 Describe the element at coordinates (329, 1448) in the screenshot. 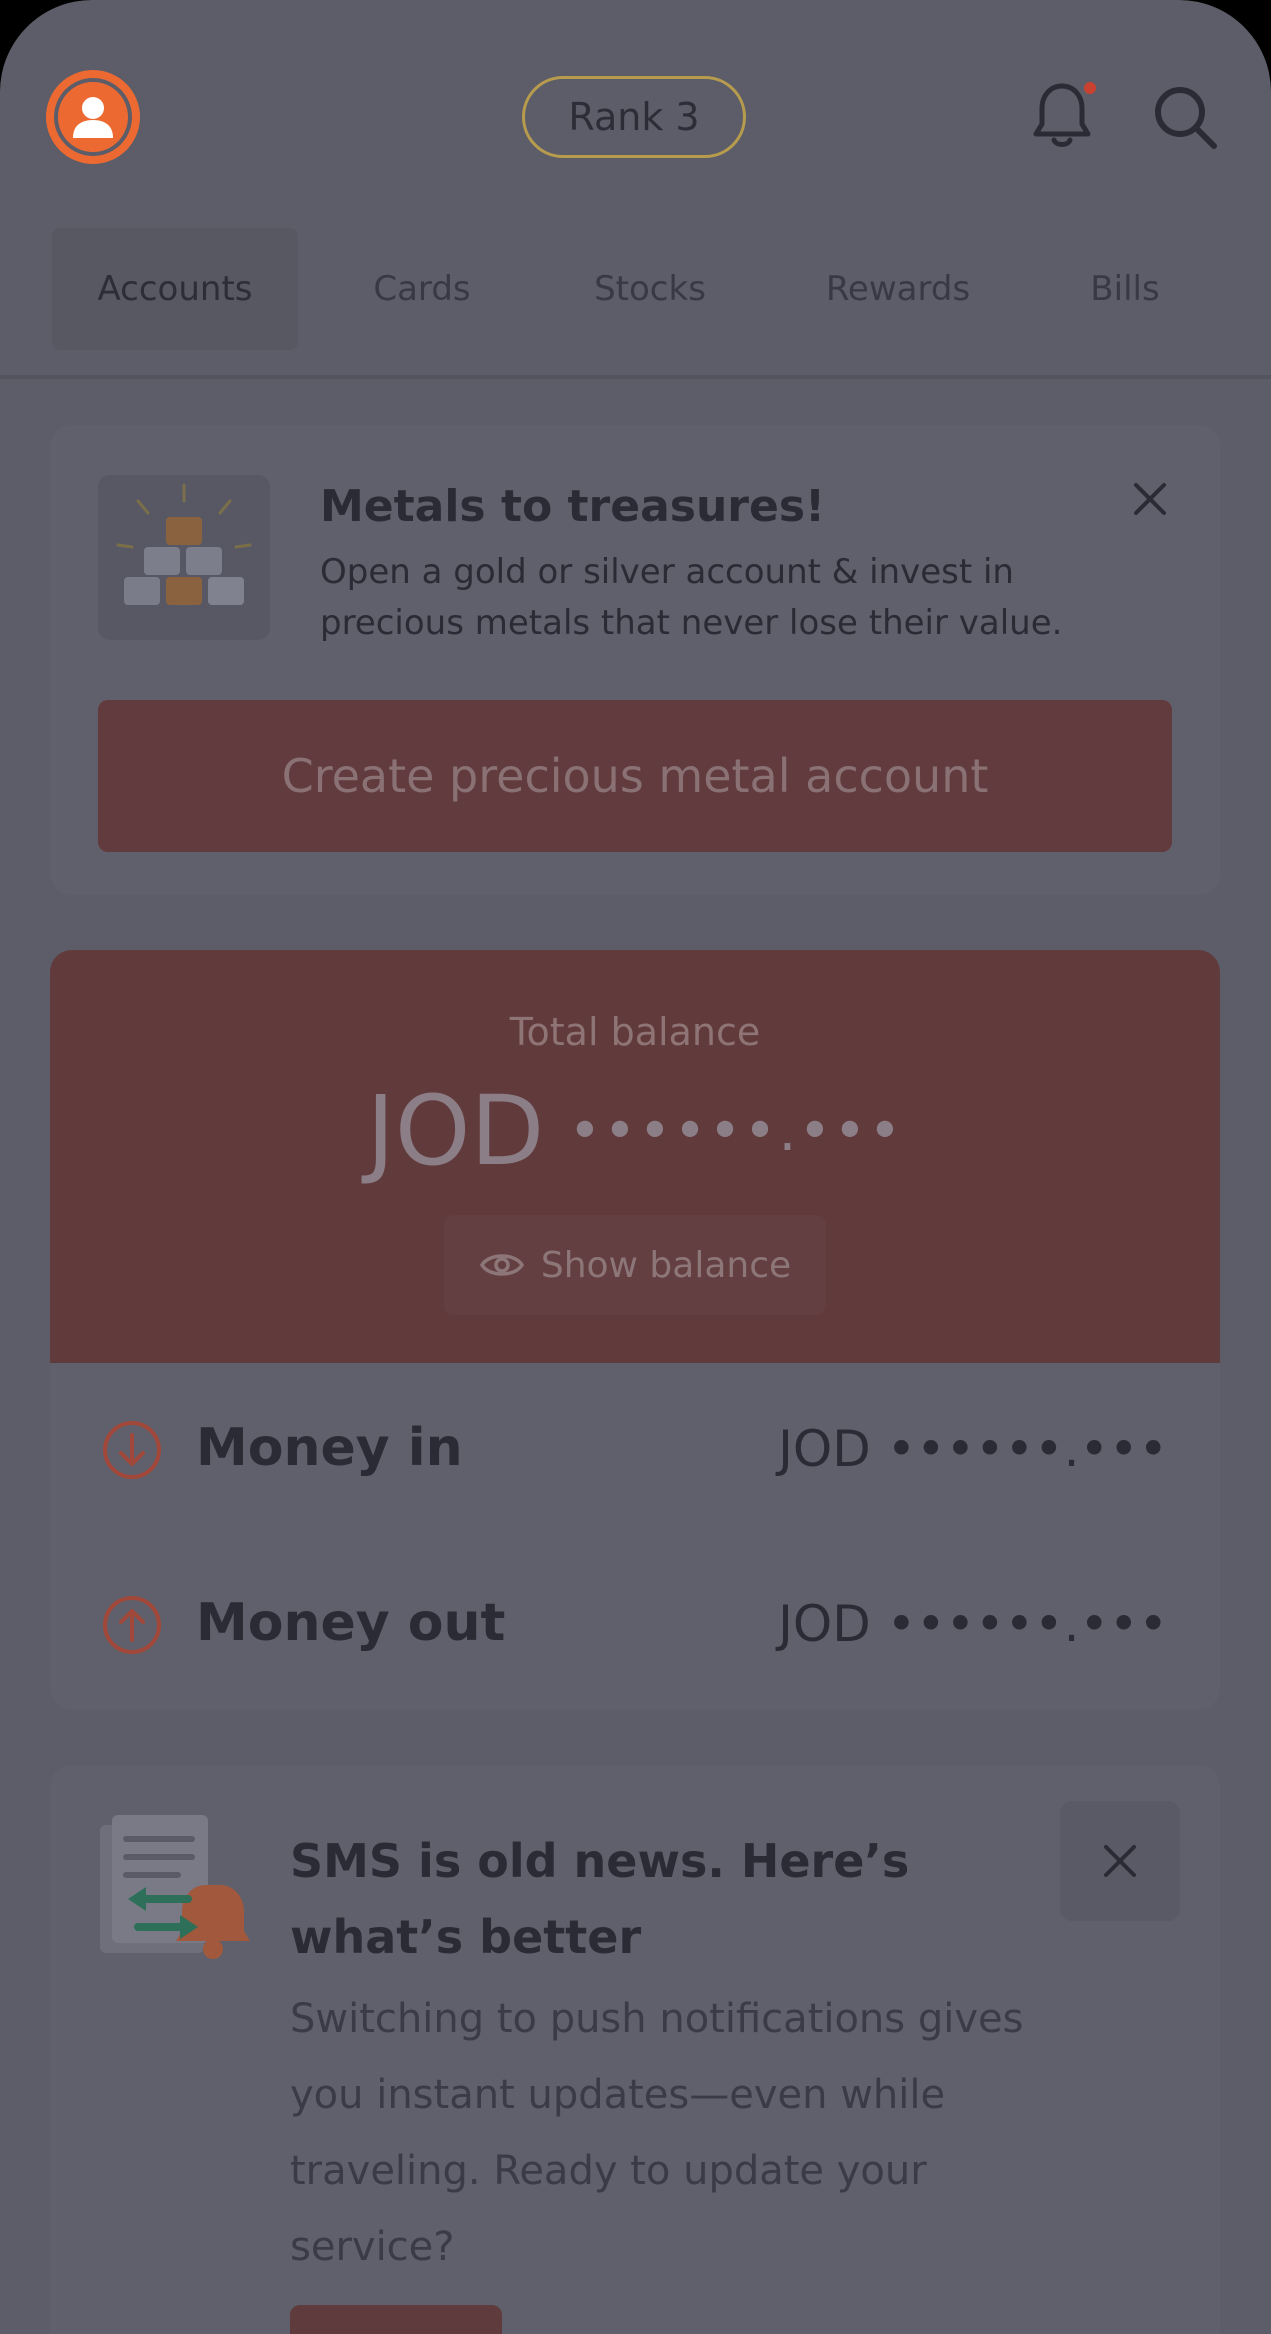

I see `money-in-label: Money in` at that location.